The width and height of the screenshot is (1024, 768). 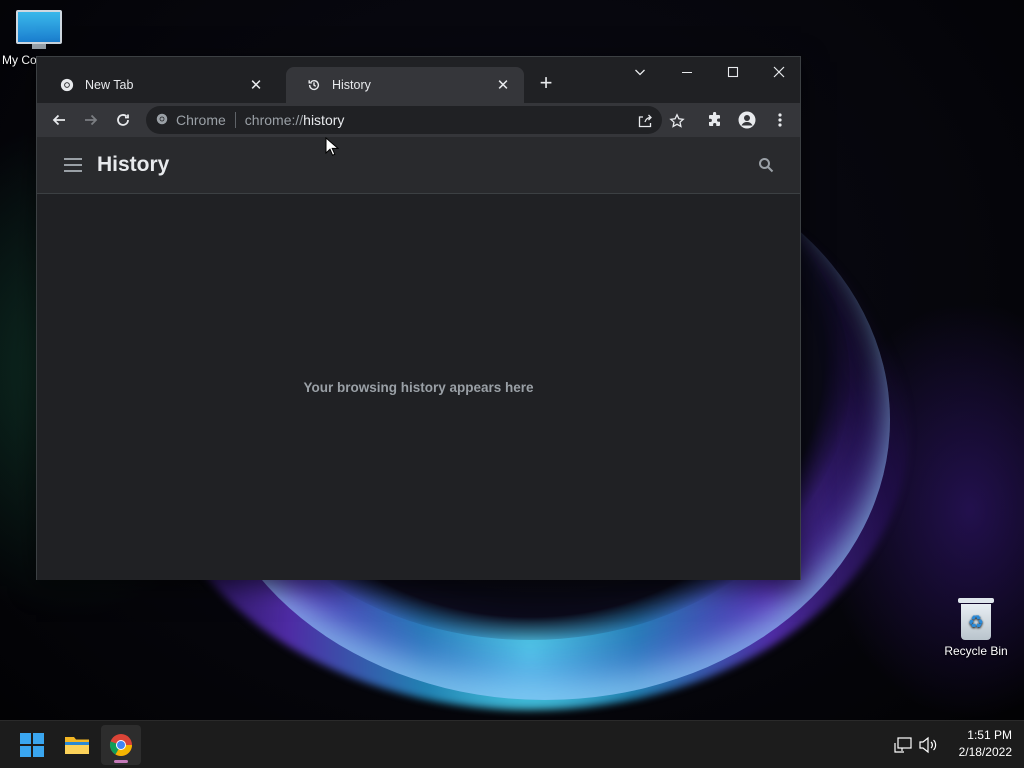 I want to click on close-window-button, so click(x=779, y=72).